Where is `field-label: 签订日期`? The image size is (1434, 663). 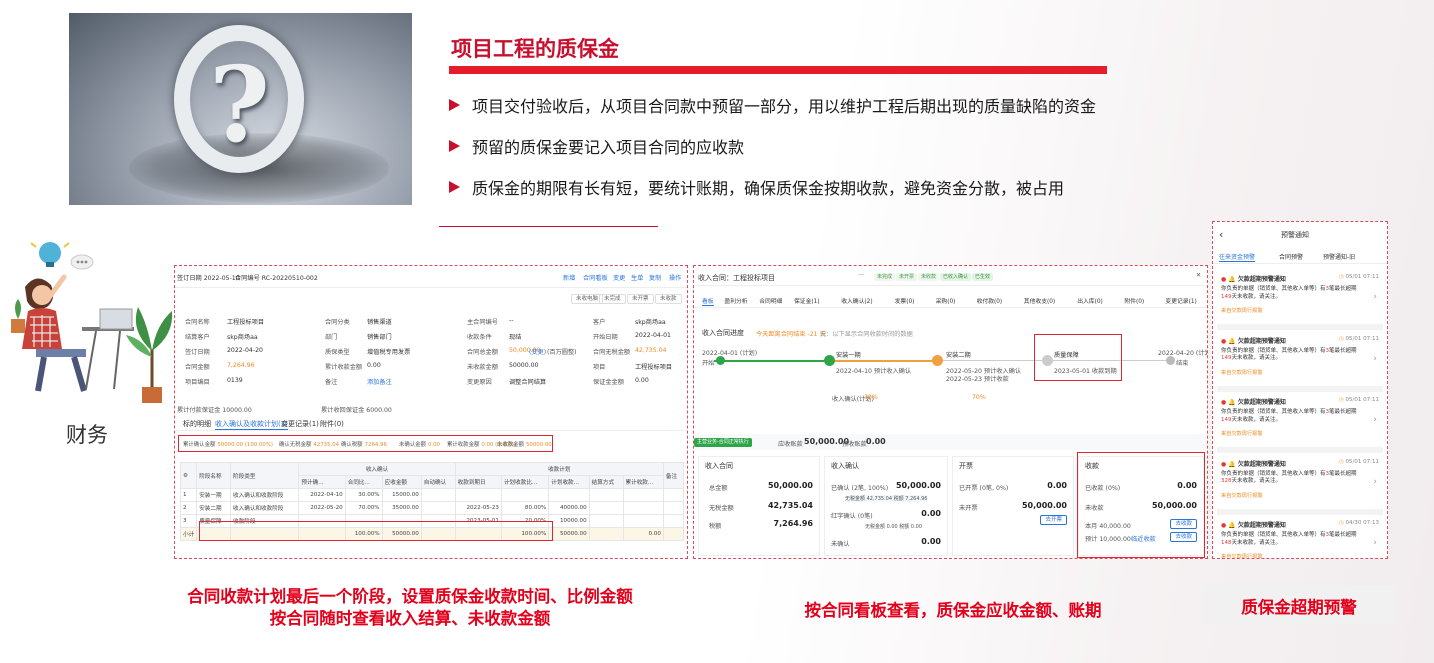 field-label: 签订日期 is located at coordinates (197, 352).